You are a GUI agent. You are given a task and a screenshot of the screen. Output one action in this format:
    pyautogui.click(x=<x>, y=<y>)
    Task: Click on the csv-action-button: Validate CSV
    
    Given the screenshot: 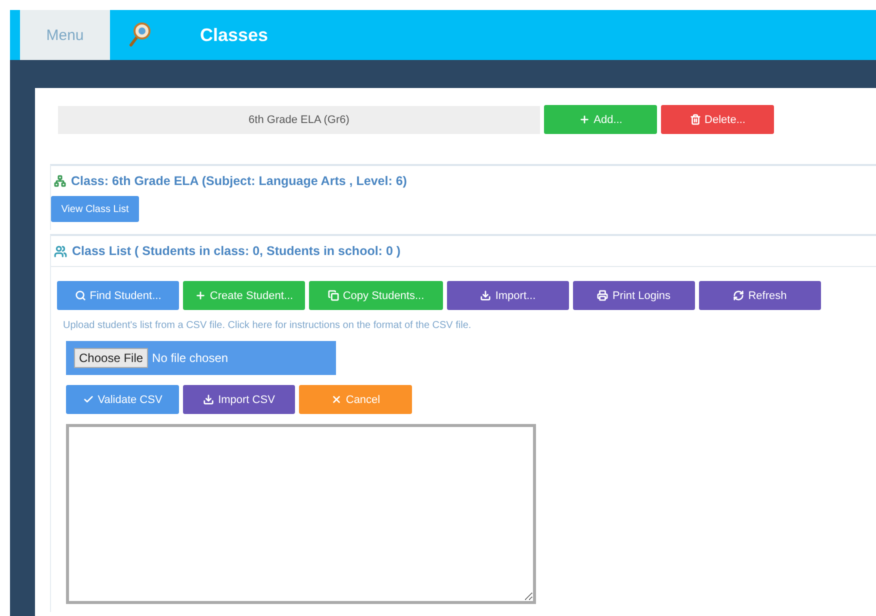 What is the action you would take?
    pyautogui.click(x=122, y=399)
    